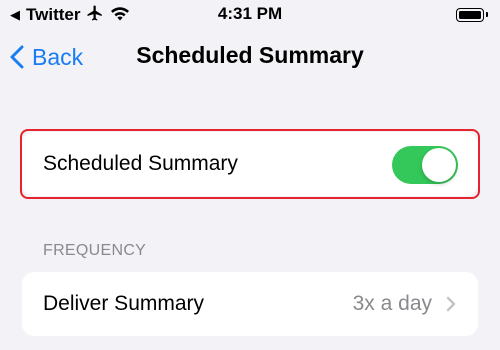 The height and width of the screenshot is (350, 500). I want to click on battery-icon, so click(470, 15).